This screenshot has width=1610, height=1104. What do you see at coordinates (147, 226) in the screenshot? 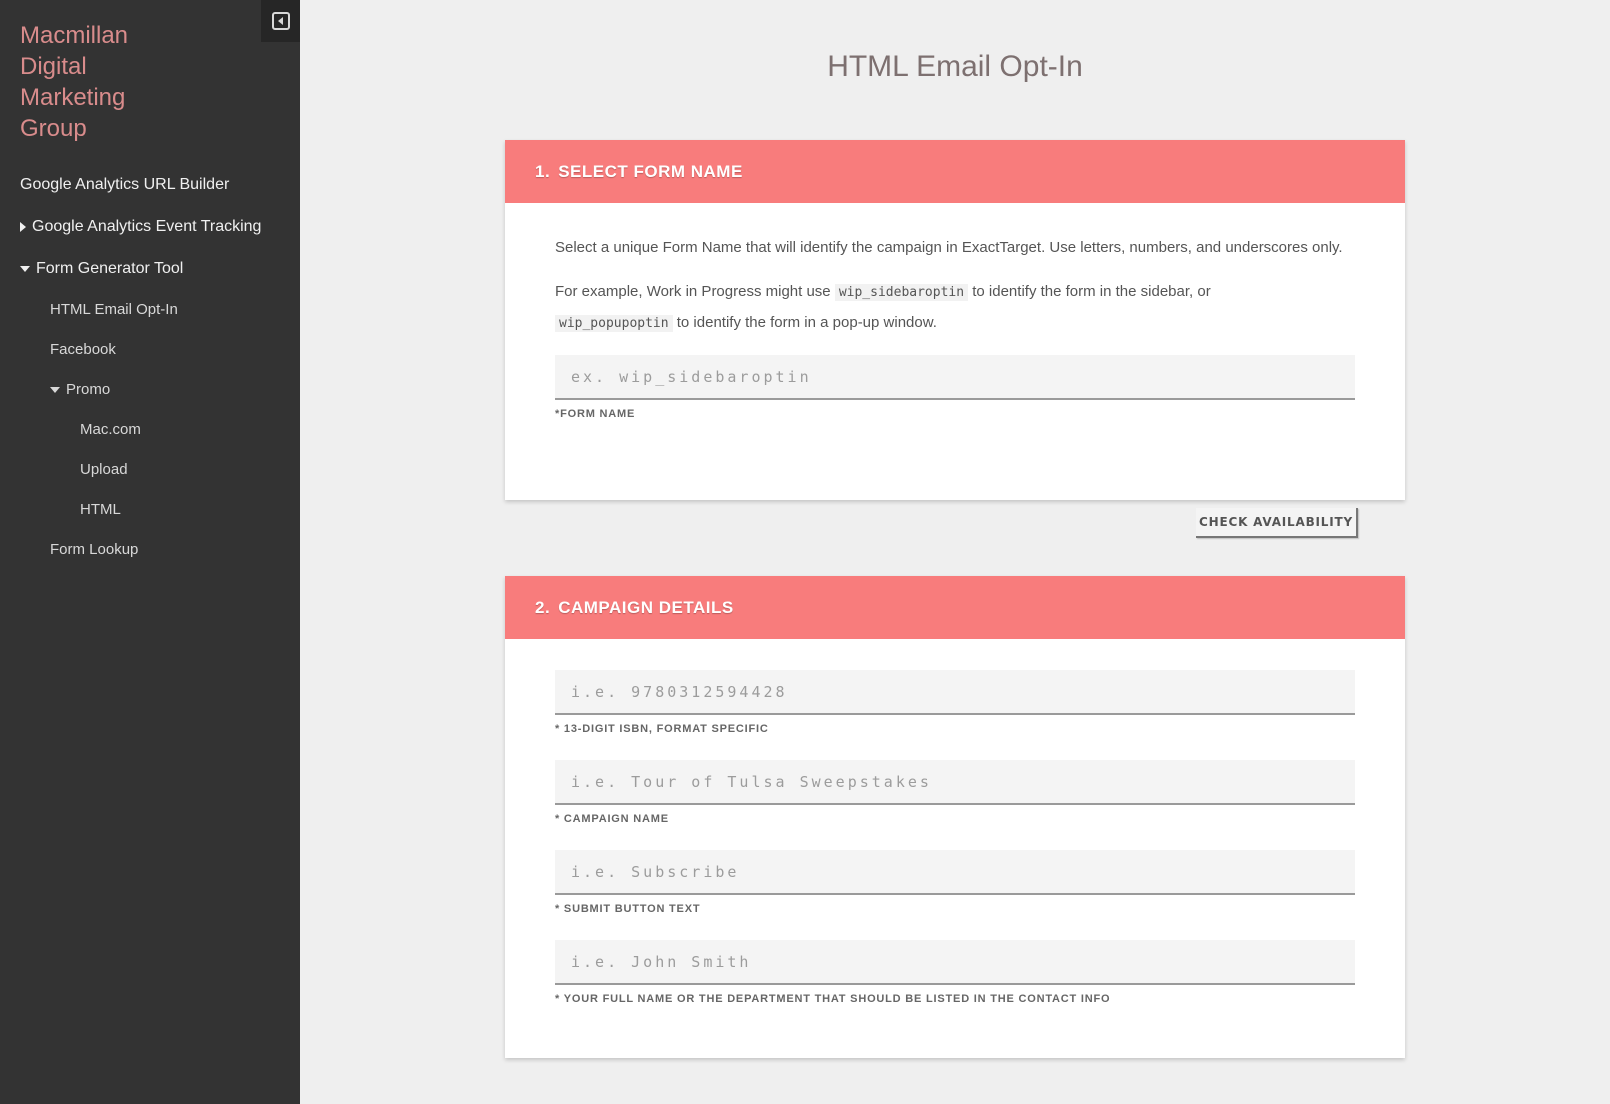
I see `sidebar-item-label: Google Analytics Event Tracking` at bounding box center [147, 226].